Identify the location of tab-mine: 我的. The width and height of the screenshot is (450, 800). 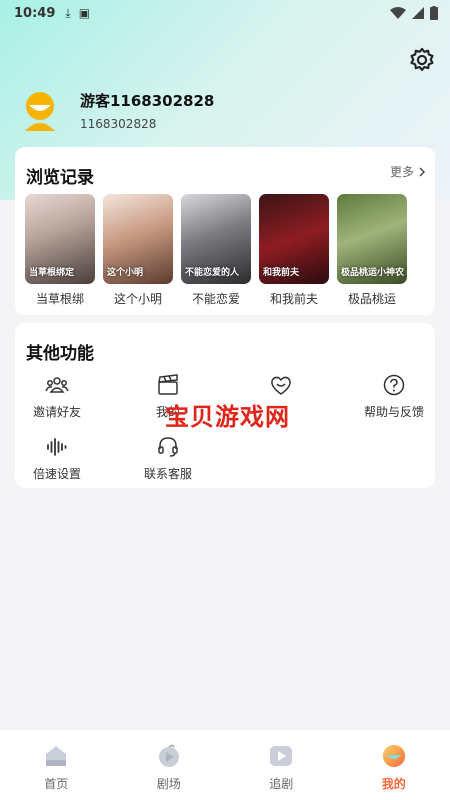
(394, 765).